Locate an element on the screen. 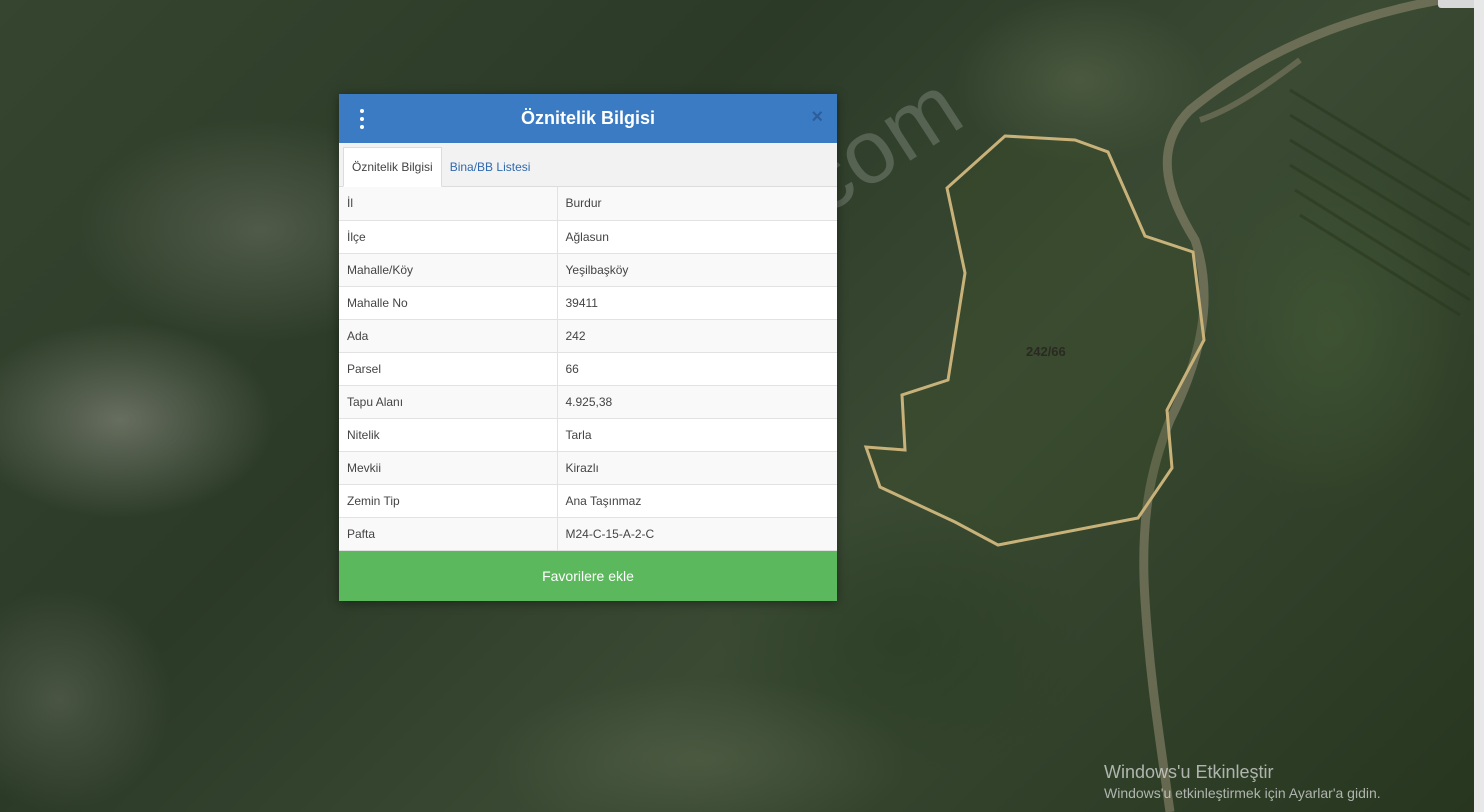 Image resolution: width=1484 pixels, height=812 pixels. windows-activation-title: Windows'u Etkinleştir is located at coordinates (1189, 772).